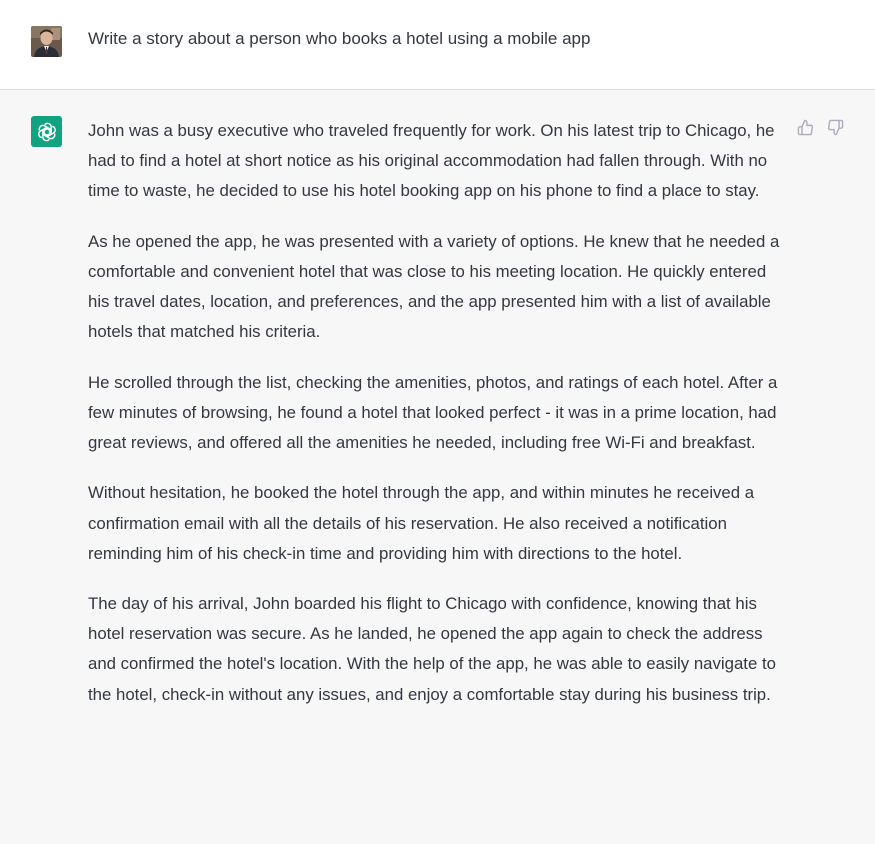 The image size is (875, 844). I want to click on feedback-buttons, so click(820, 130).